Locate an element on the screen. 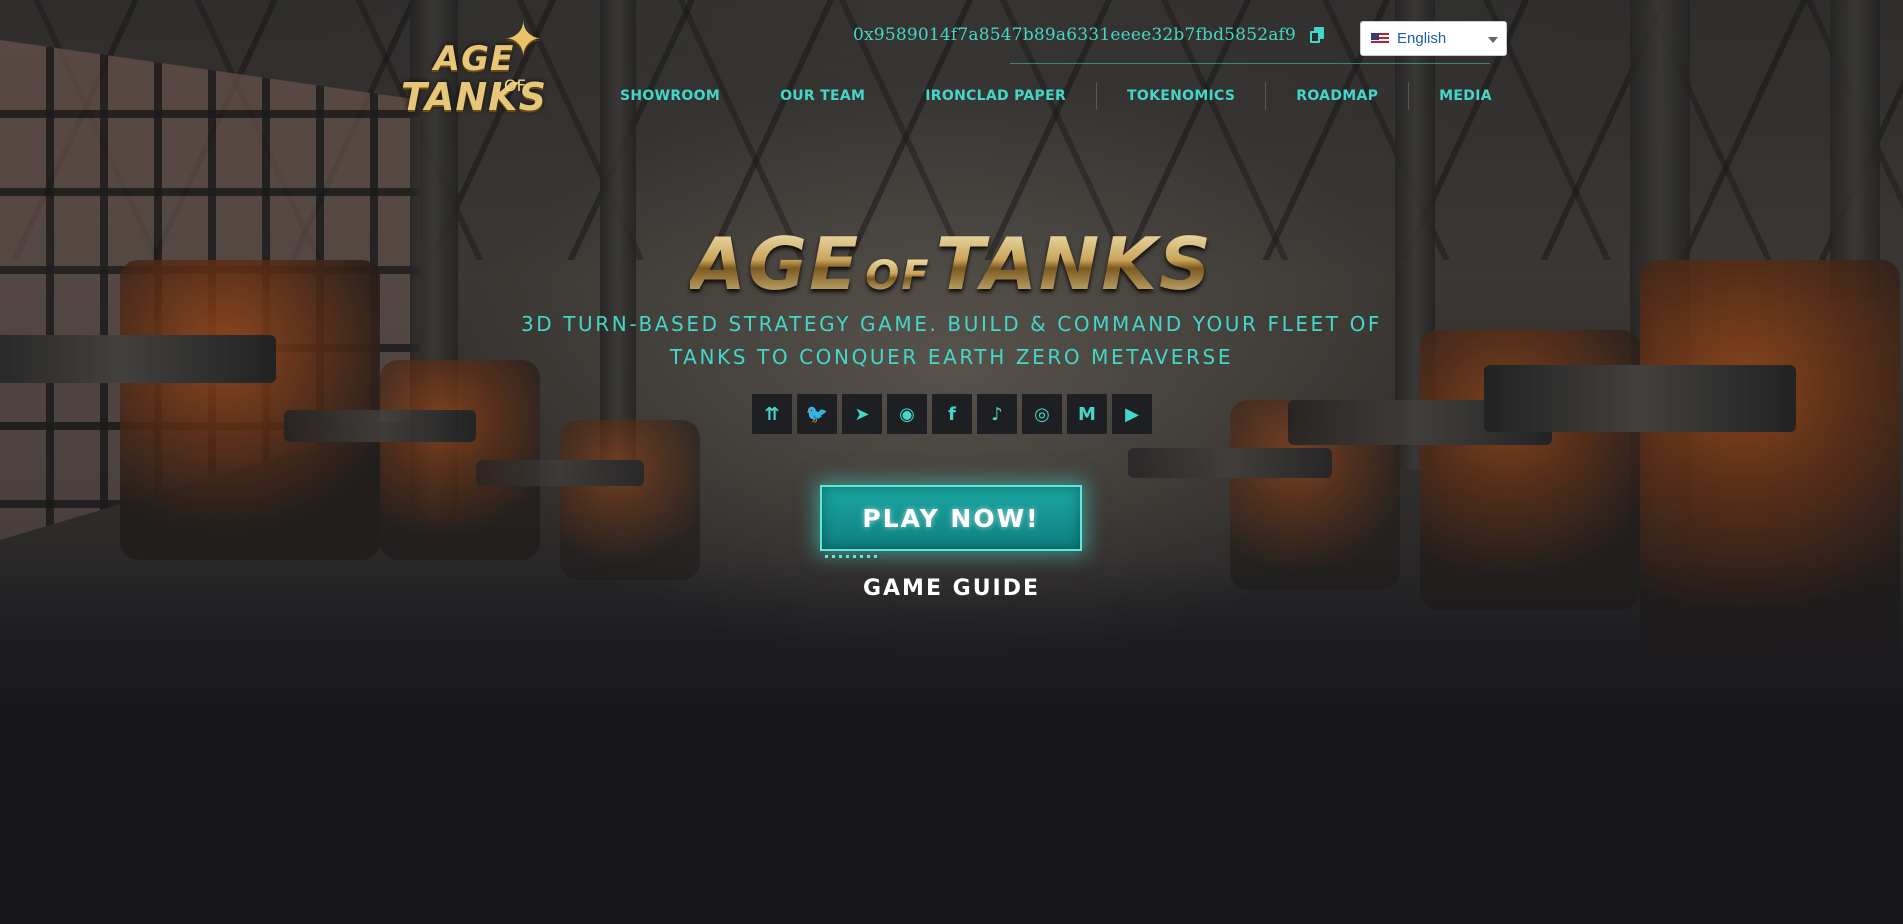 This screenshot has height=924, width=1903. nav-item-media: MEDIA is located at coordinates (1465, 96).